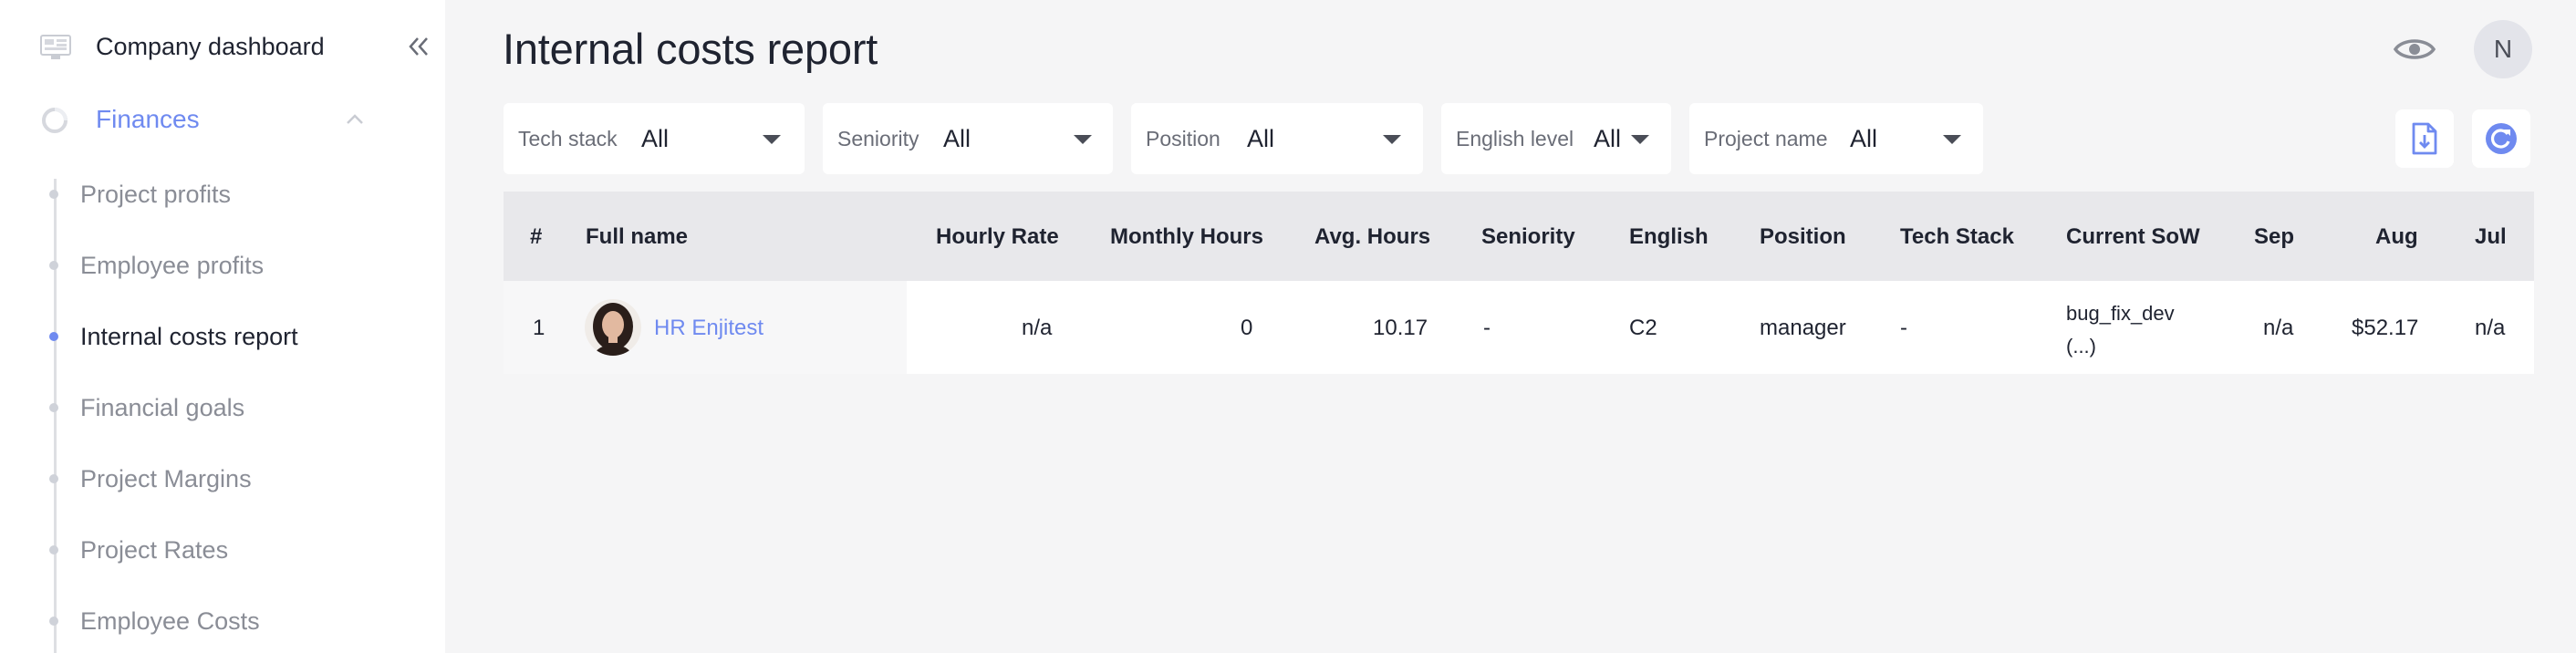 This screenshot has width=2576, height=653. What do you see at coordinates (2491, 237) in the screenshot?
I see `column-header-jul: Jul` at bounding box center [2491, 237].